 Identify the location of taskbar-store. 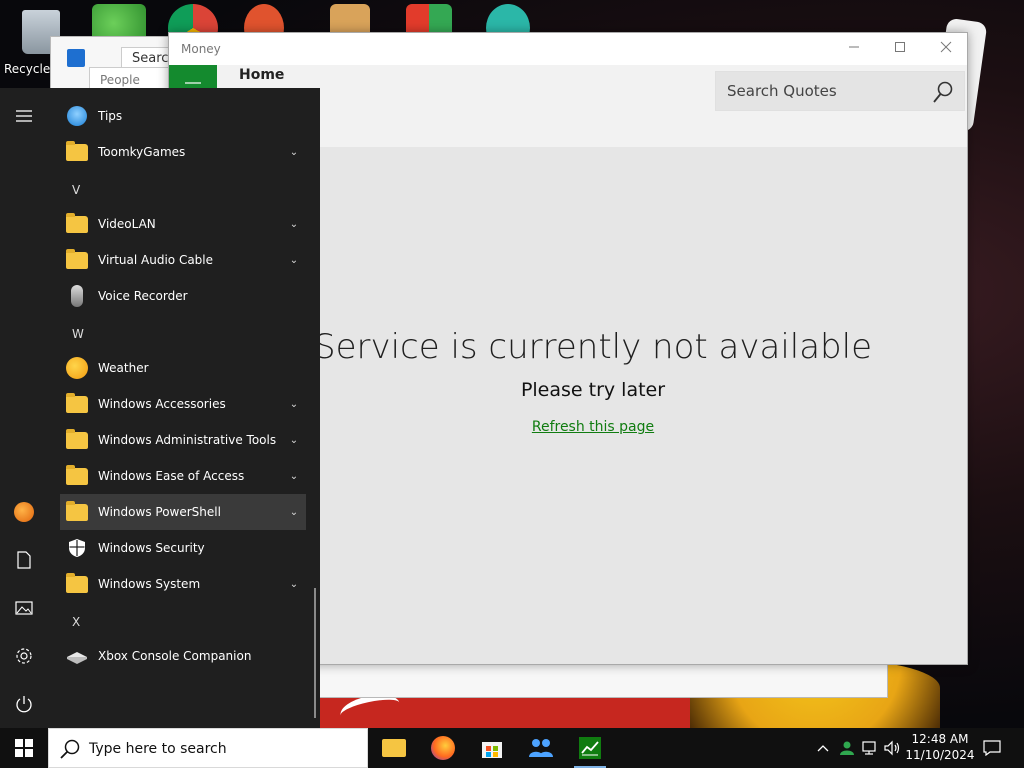
(492, 748).